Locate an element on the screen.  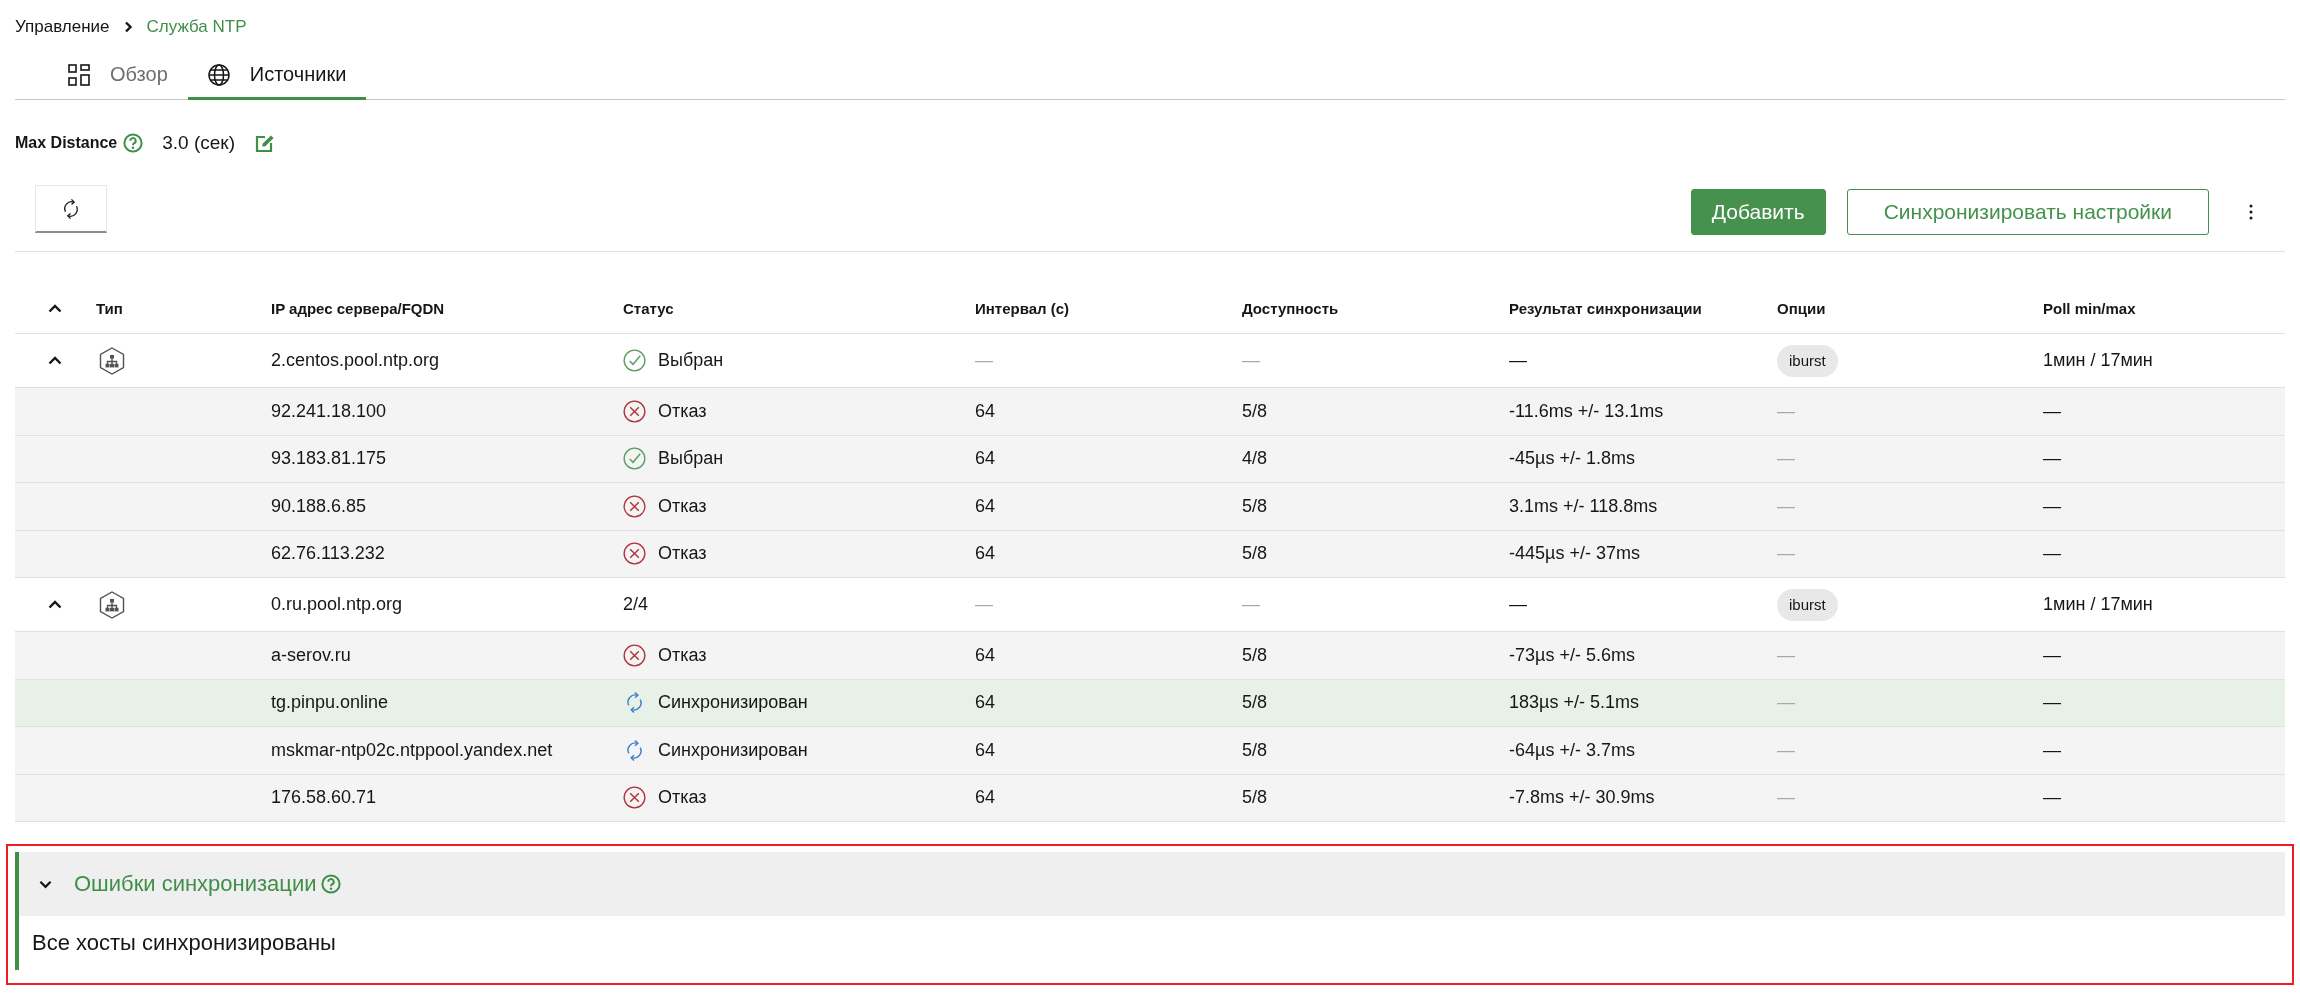
network-hexagon-icon is located at coordinates (112, 604).